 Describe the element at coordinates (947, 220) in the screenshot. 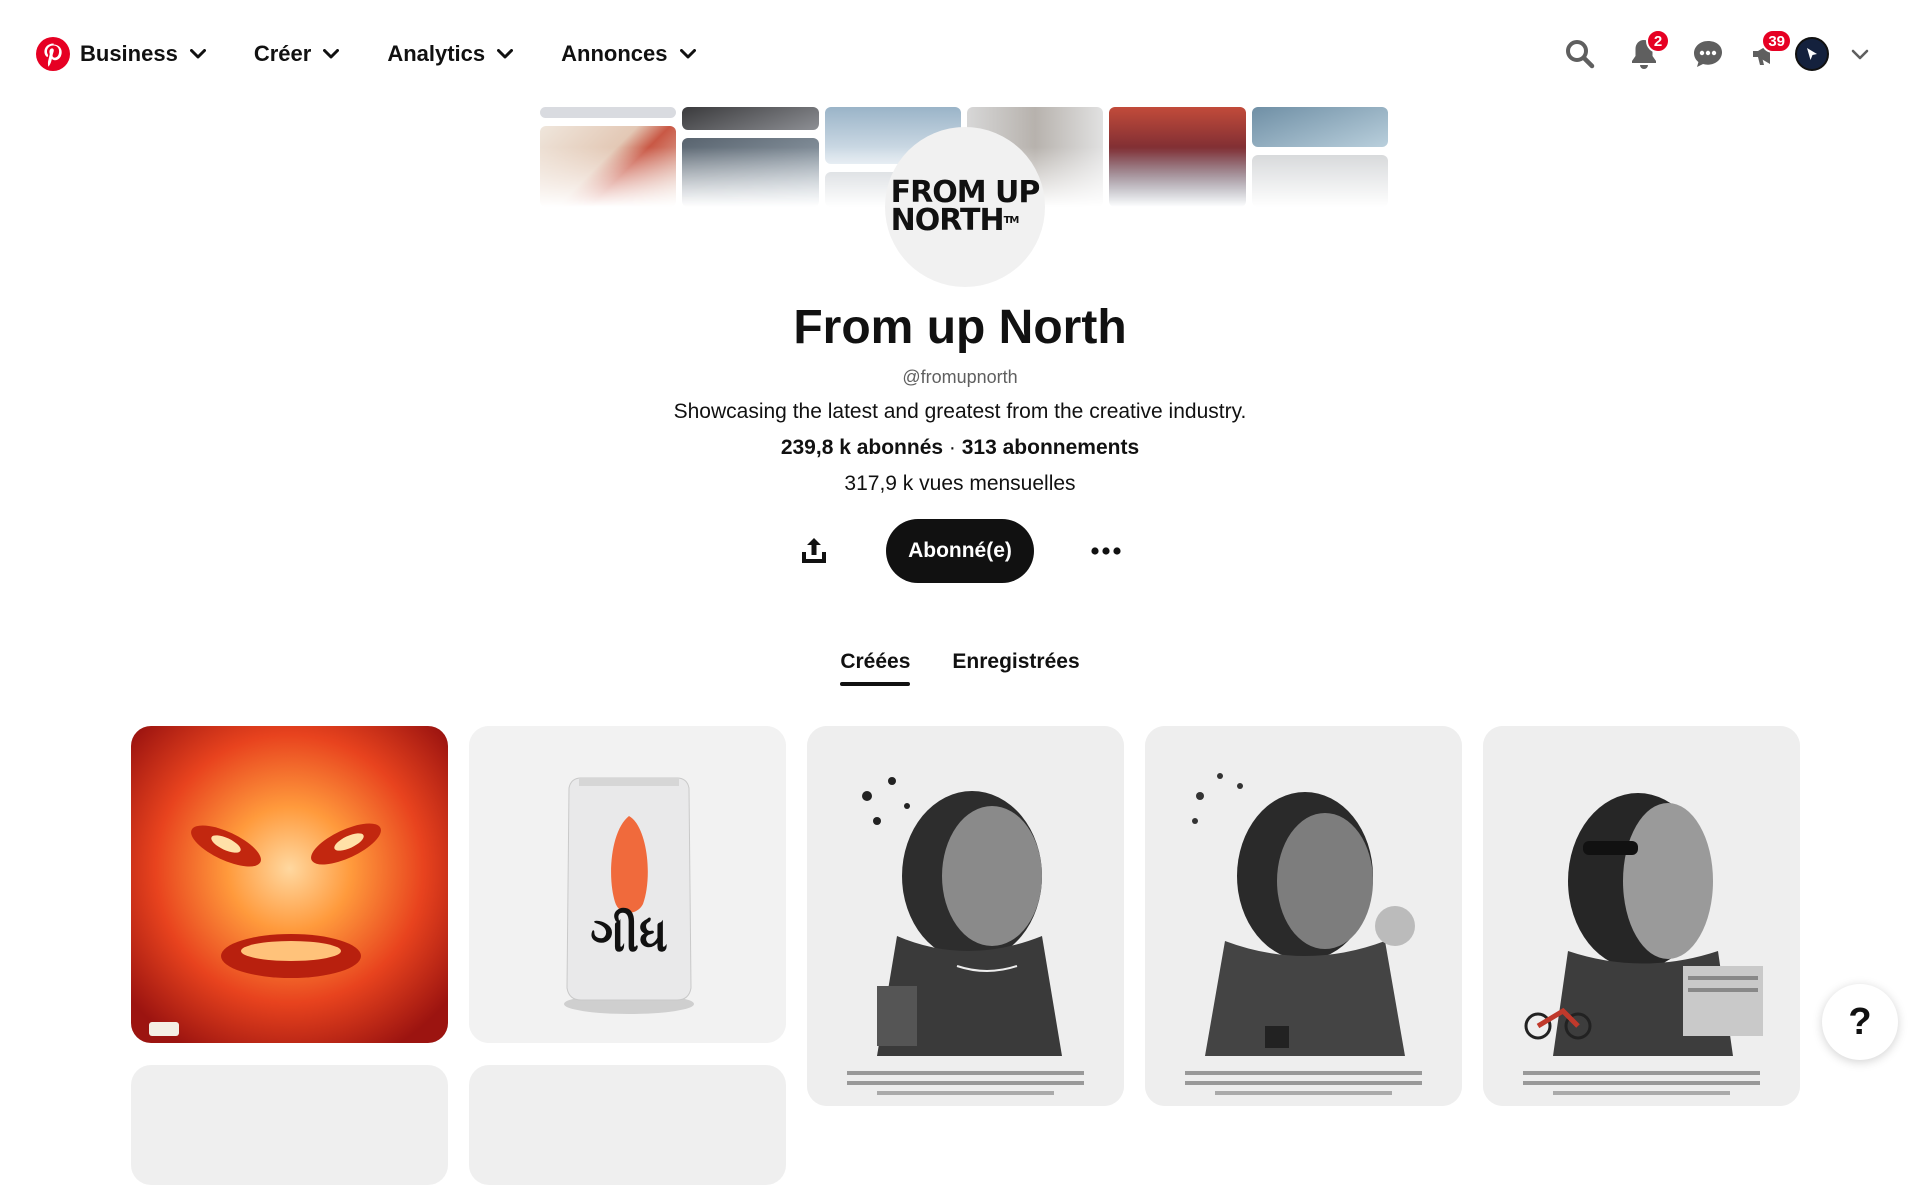

I see `avatar-logo-word: NORTH` at that location.